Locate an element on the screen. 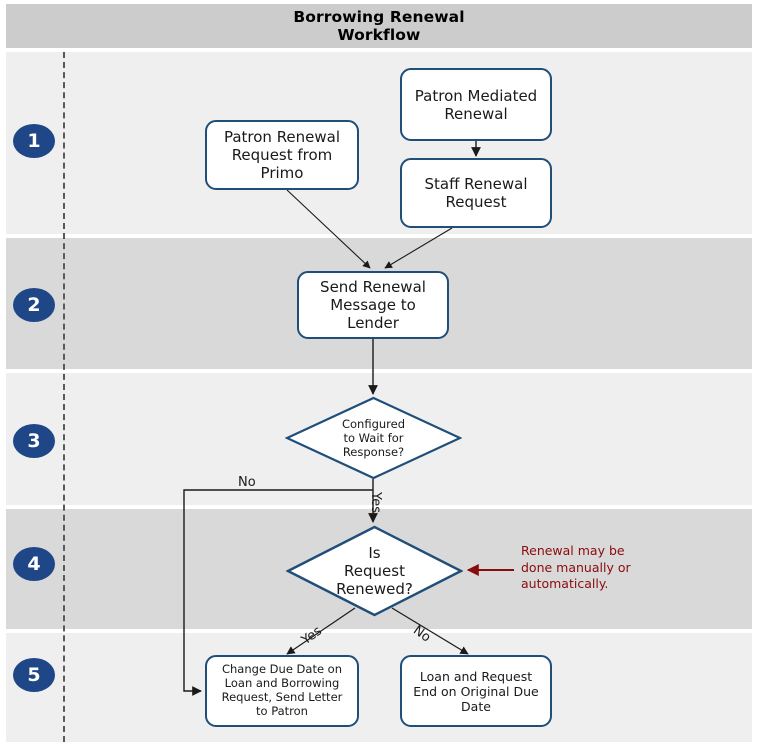  node-staff-renewal-request-label: Staff Renewal Request is located at coordinates (476, 193).